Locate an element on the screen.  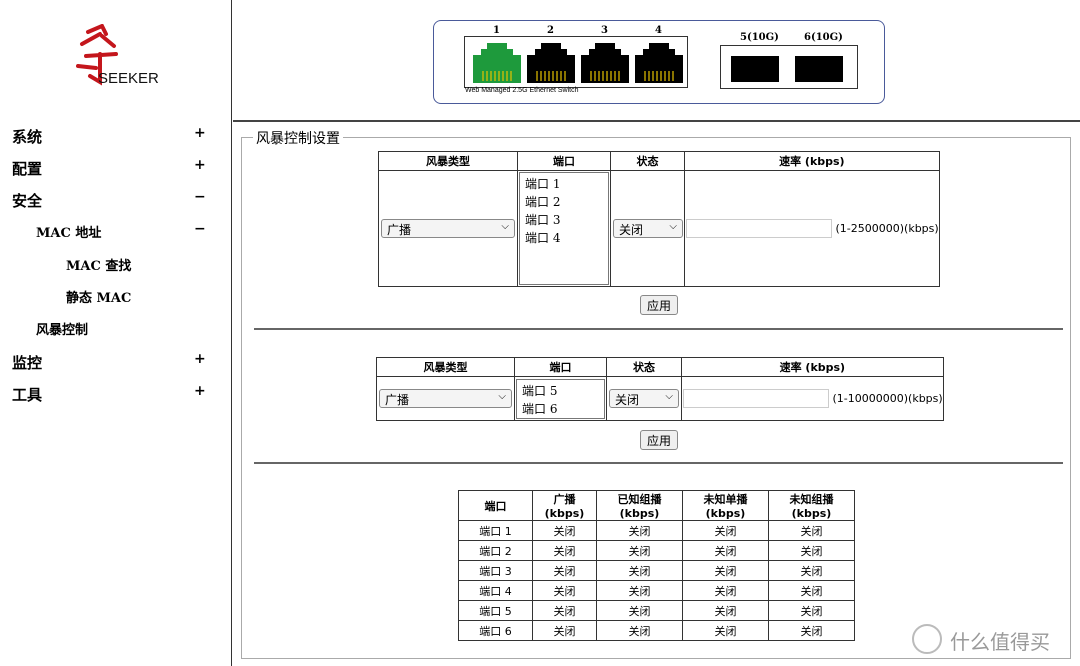
sidebar-item: 风暴控制 is located at coordinates (116, 328).